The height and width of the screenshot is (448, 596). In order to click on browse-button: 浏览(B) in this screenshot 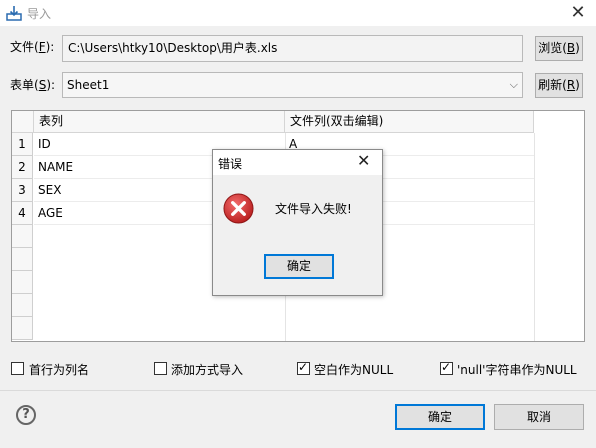, I will do `click(559, 48)`.